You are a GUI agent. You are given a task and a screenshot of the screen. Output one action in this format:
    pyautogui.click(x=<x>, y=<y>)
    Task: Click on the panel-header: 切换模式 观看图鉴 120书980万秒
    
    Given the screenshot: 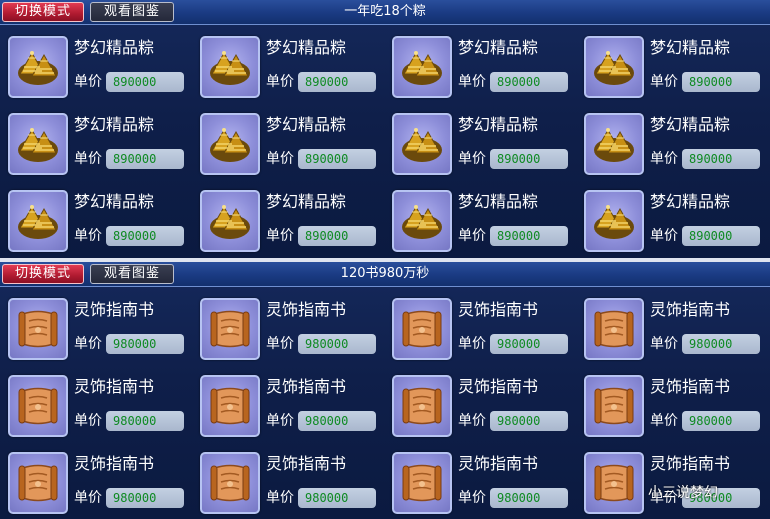 What is the action you would take?
    pyautogui.click(x=385, y=274)
    